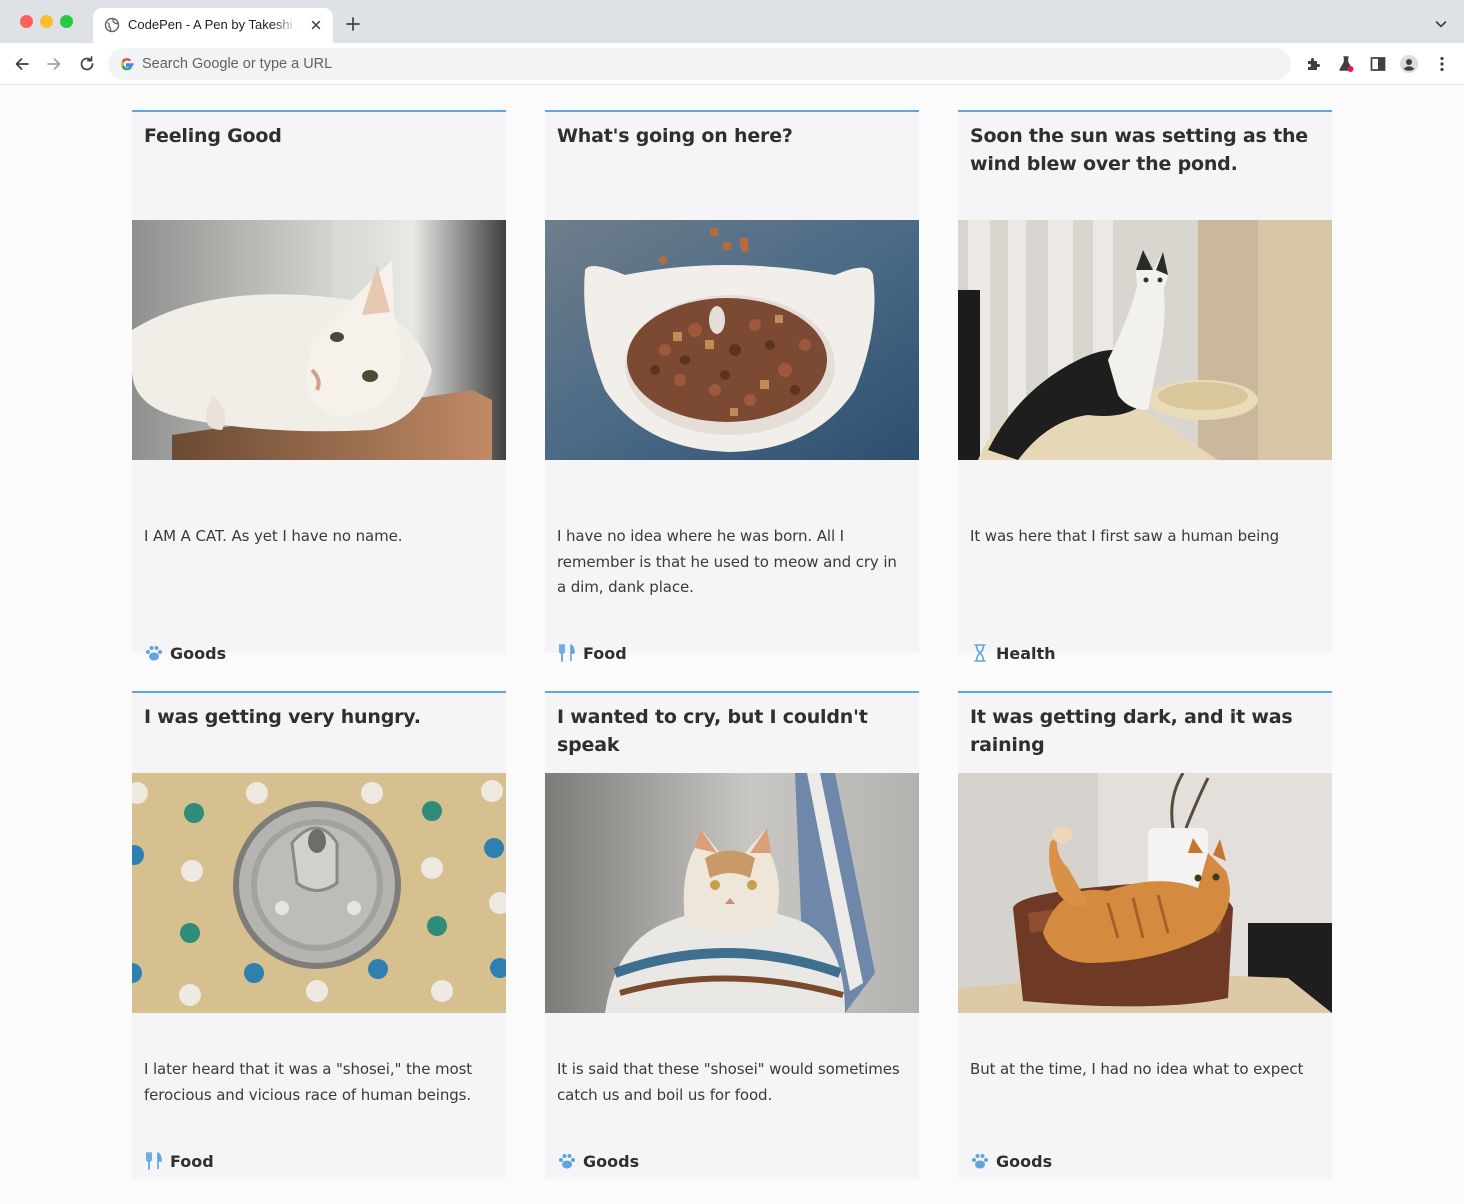 The height and width of the screenshot is (1204, 1464). I want to click on globe-icon, so click(112, 25).